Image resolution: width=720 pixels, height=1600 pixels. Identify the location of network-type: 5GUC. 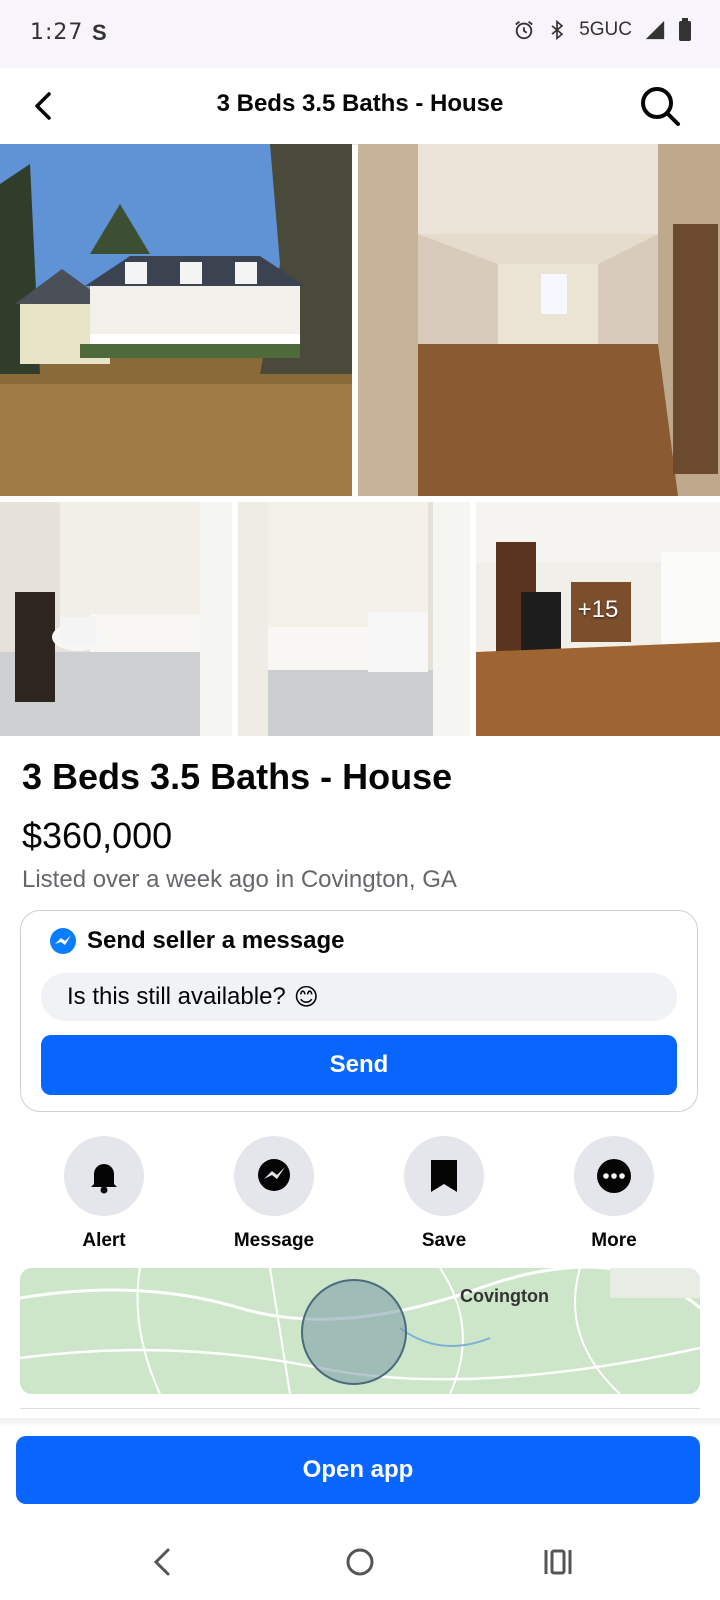
(605, 29).